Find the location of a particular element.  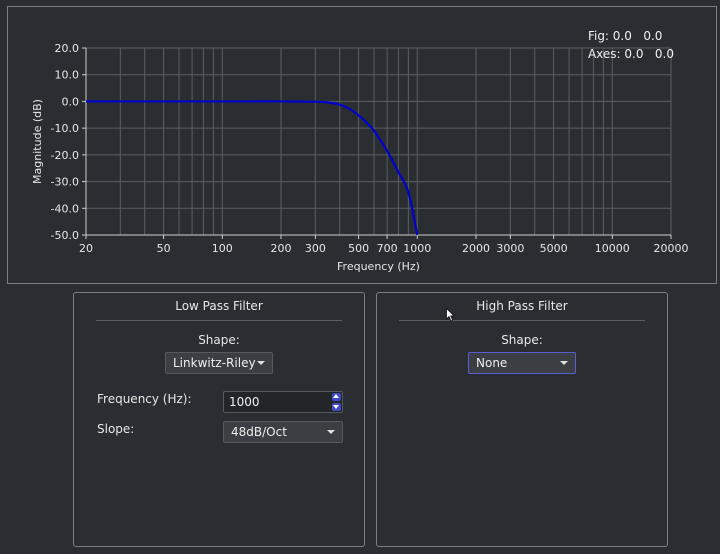

low-pass-shape-select: Linkwitz-Riley is located at coordinates (219, 363).